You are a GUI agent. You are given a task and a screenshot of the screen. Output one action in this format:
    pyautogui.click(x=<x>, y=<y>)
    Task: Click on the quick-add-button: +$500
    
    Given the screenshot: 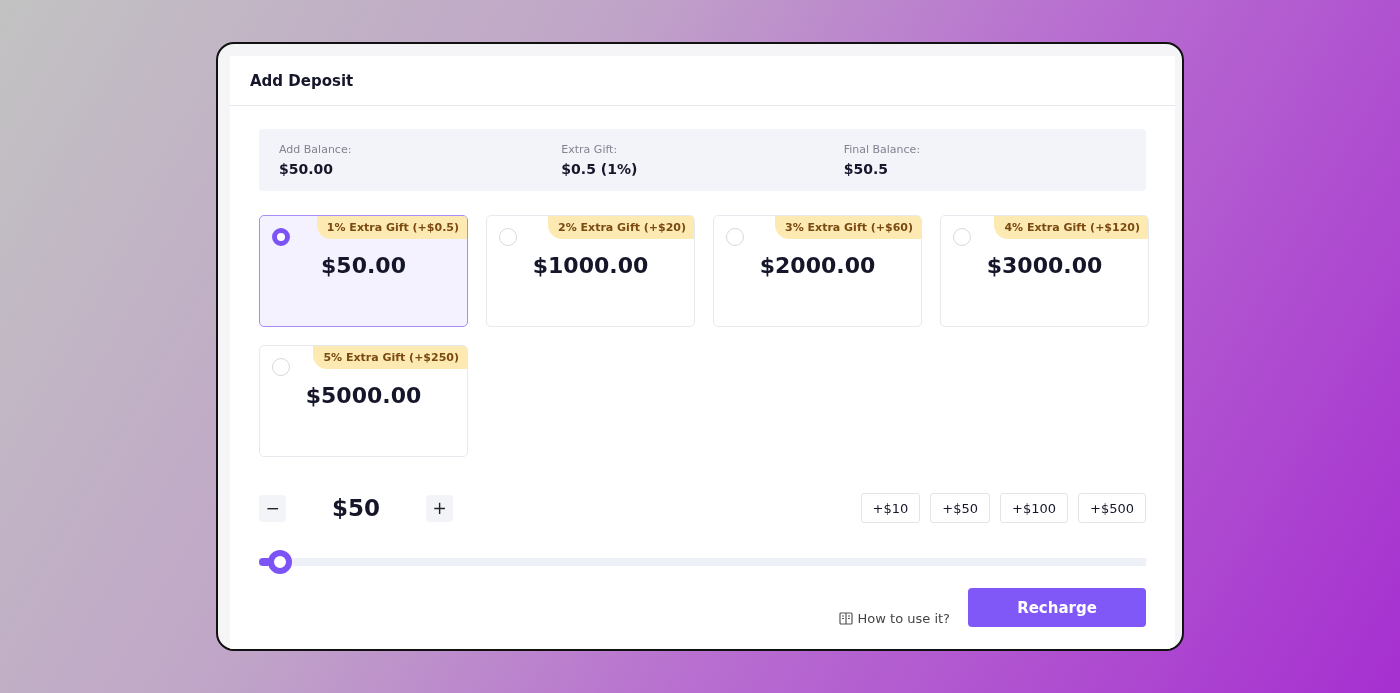 What is the action you would take?
    pyautogui.click(x=1112, y=508)
    